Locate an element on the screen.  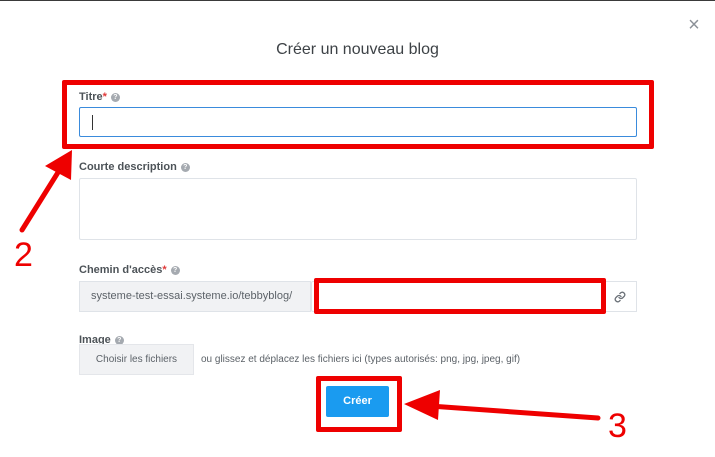
arrow-3-line is located at coordinates (514, 412).